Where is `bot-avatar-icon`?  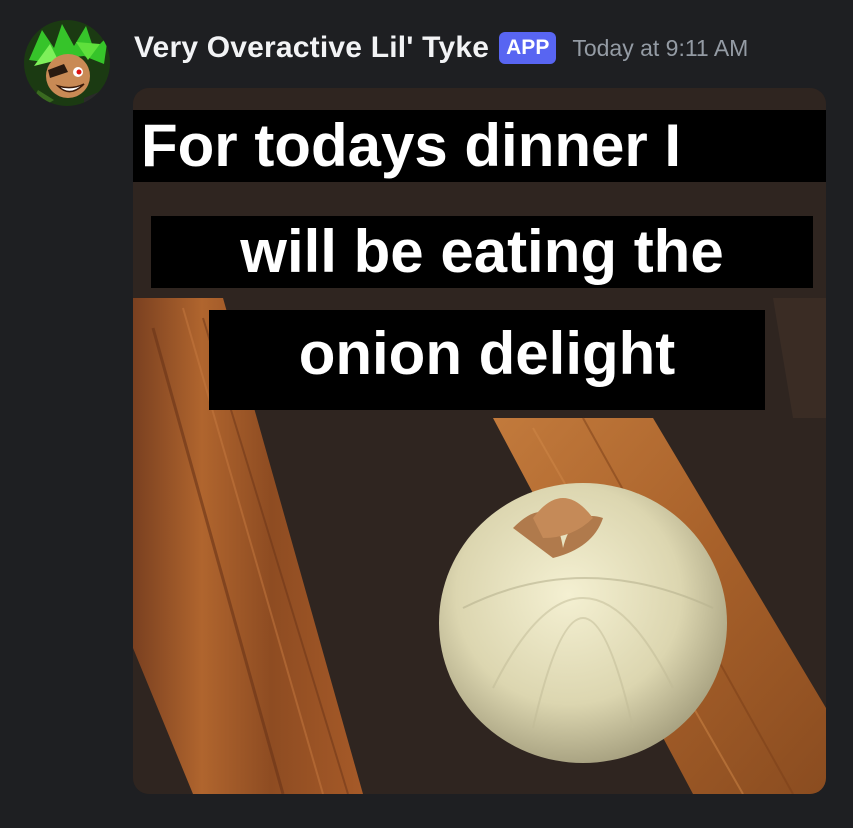
bot-avatar-icon is located at coordinates (67, 63).